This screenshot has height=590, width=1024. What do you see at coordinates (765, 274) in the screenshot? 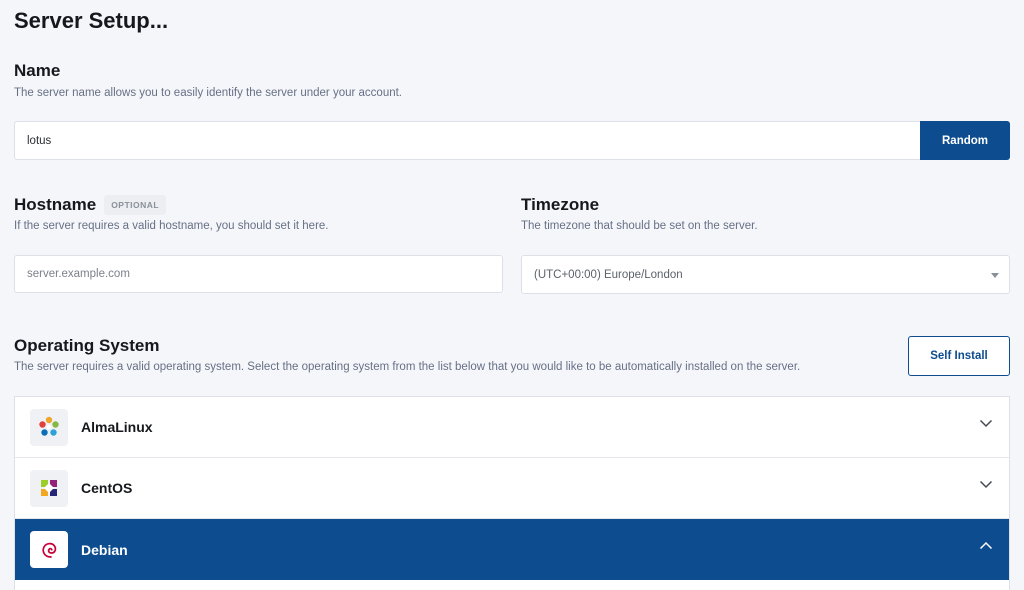
I see `timezone-select: (UTC+00:00) Europe/London` at bounding box center [765, 274].